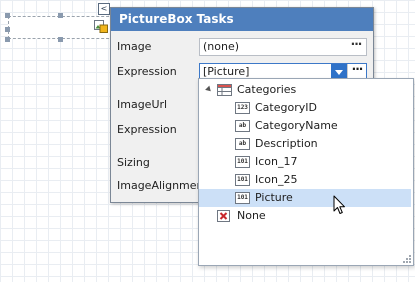 The height and width of the screenshot is (282, 415). I want to click on tree-node-label: CategoryID, so click(286, 107).